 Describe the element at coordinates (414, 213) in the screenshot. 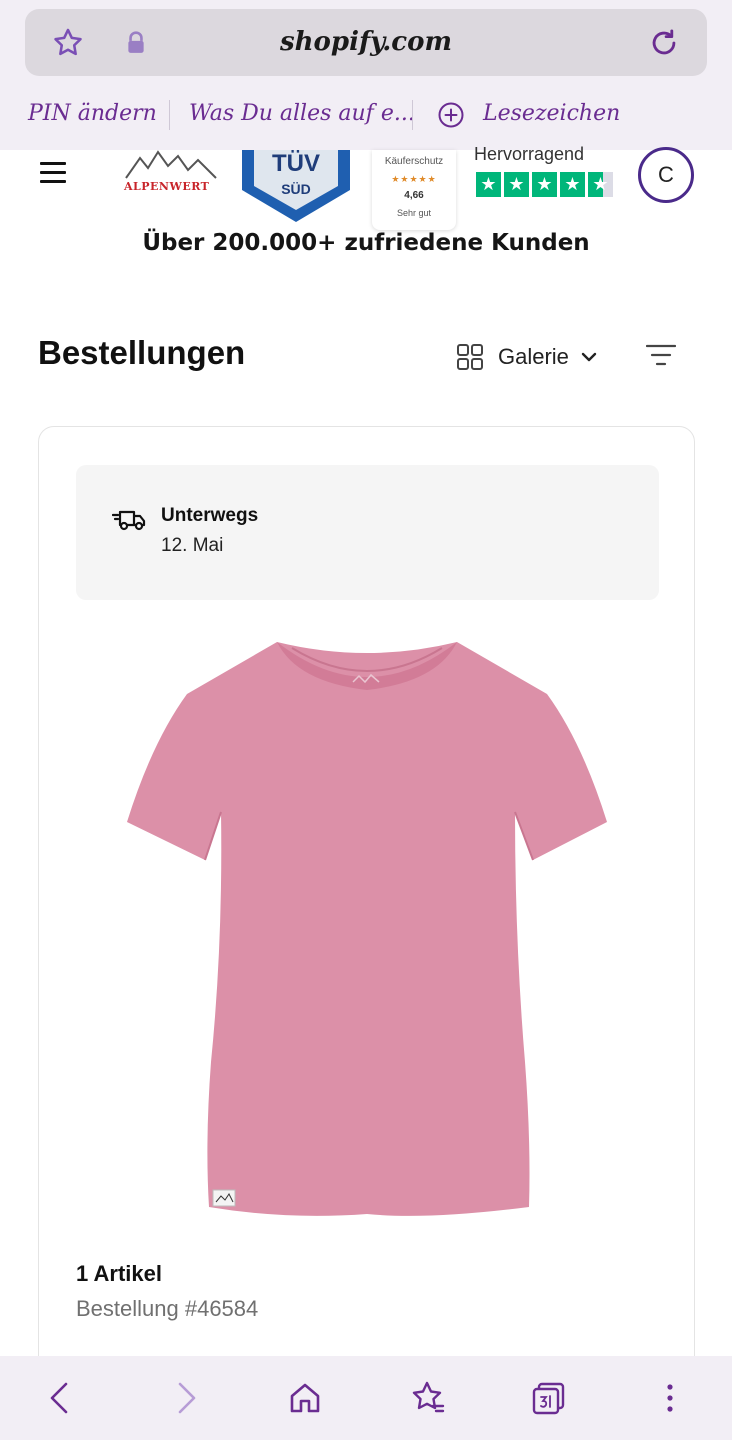

I see `kaeuferschutz-rating: Sehr gut` at that location.